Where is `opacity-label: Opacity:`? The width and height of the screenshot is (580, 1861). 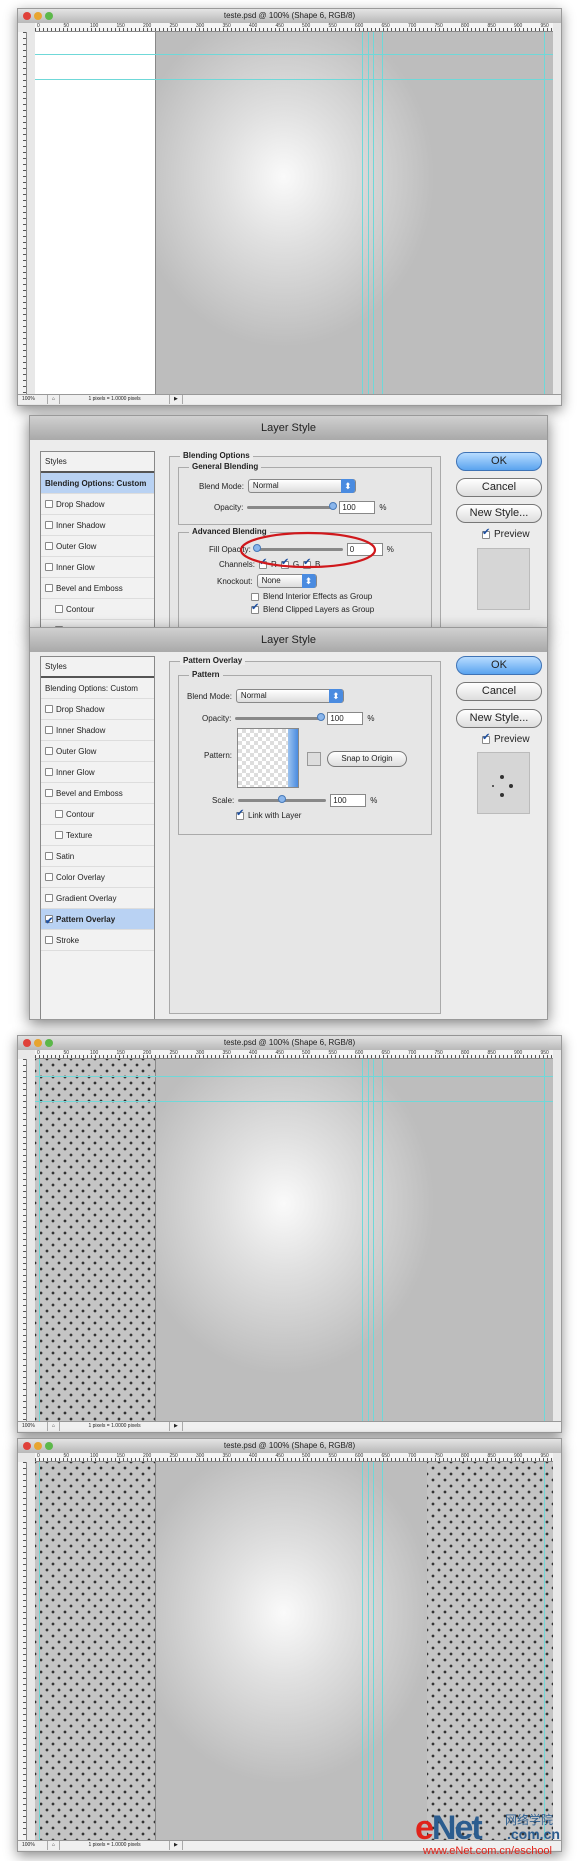 opacity-label: Opacity: is located at coordinates (217, 718).